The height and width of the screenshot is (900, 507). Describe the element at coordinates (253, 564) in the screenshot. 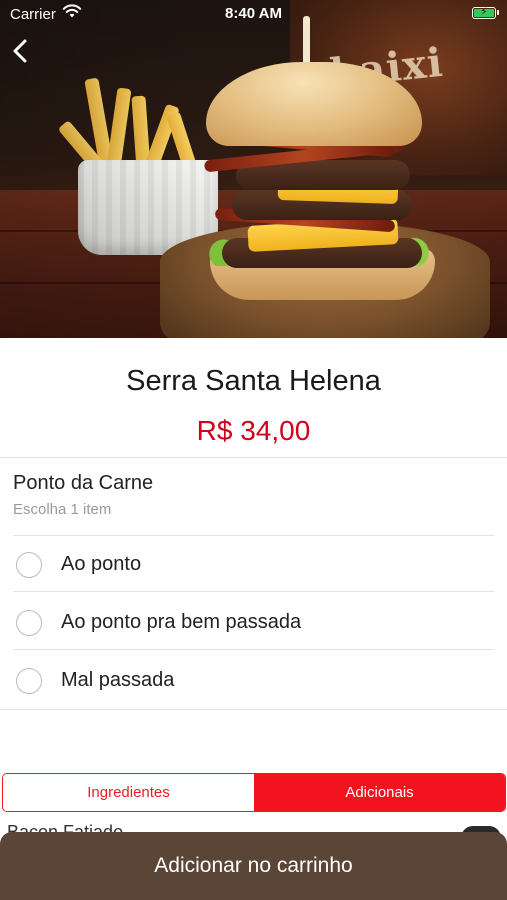

I see `option-ao-ponto: Ao ponto` at that location.